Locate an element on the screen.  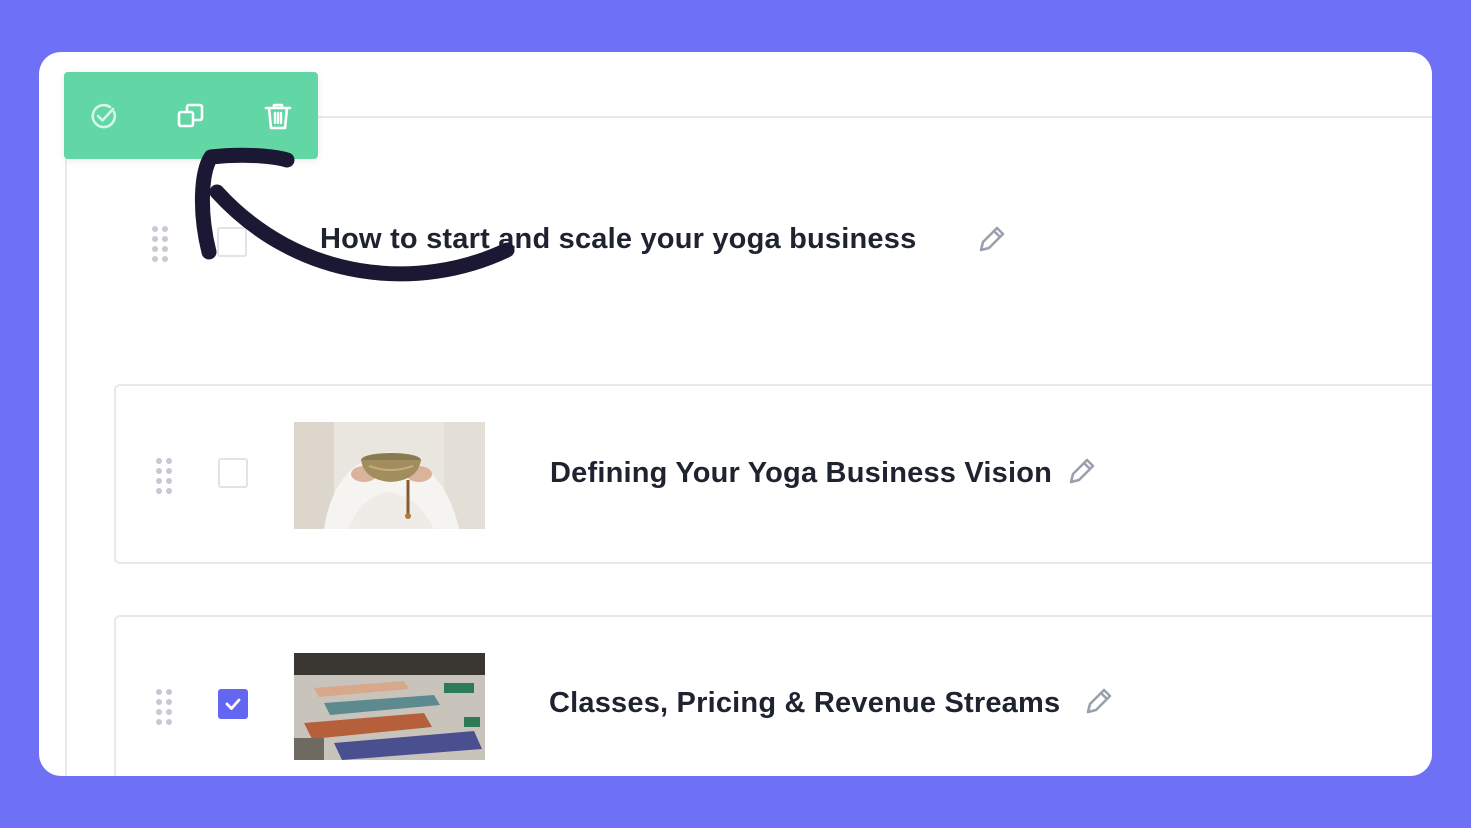
mark-complete-button is located at coordinates (104, 116).